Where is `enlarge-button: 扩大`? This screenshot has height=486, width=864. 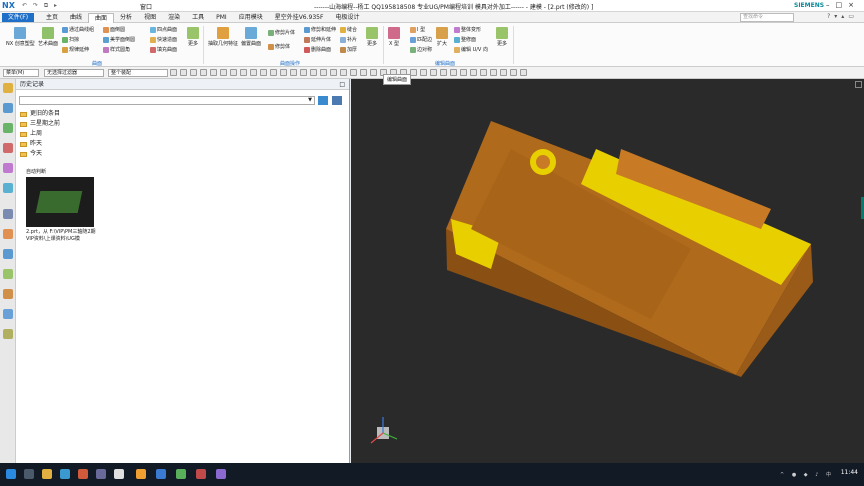
enlarge-button: 扩大 is located at coordinates (442, 37).